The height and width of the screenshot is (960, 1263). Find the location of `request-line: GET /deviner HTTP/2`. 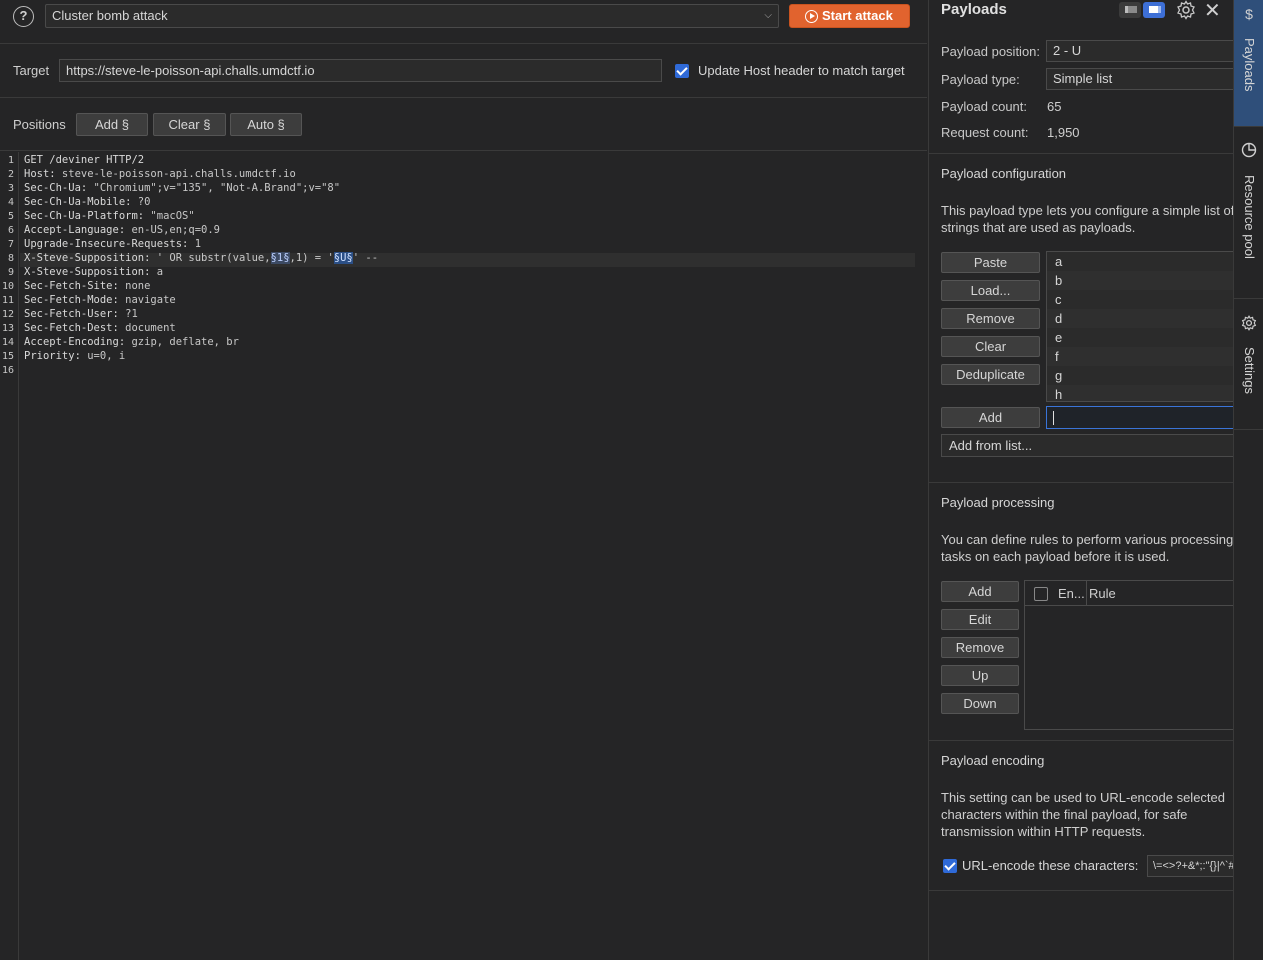

request-line: GET /deviner HTTP/2 is located at coordinates (84, 160).